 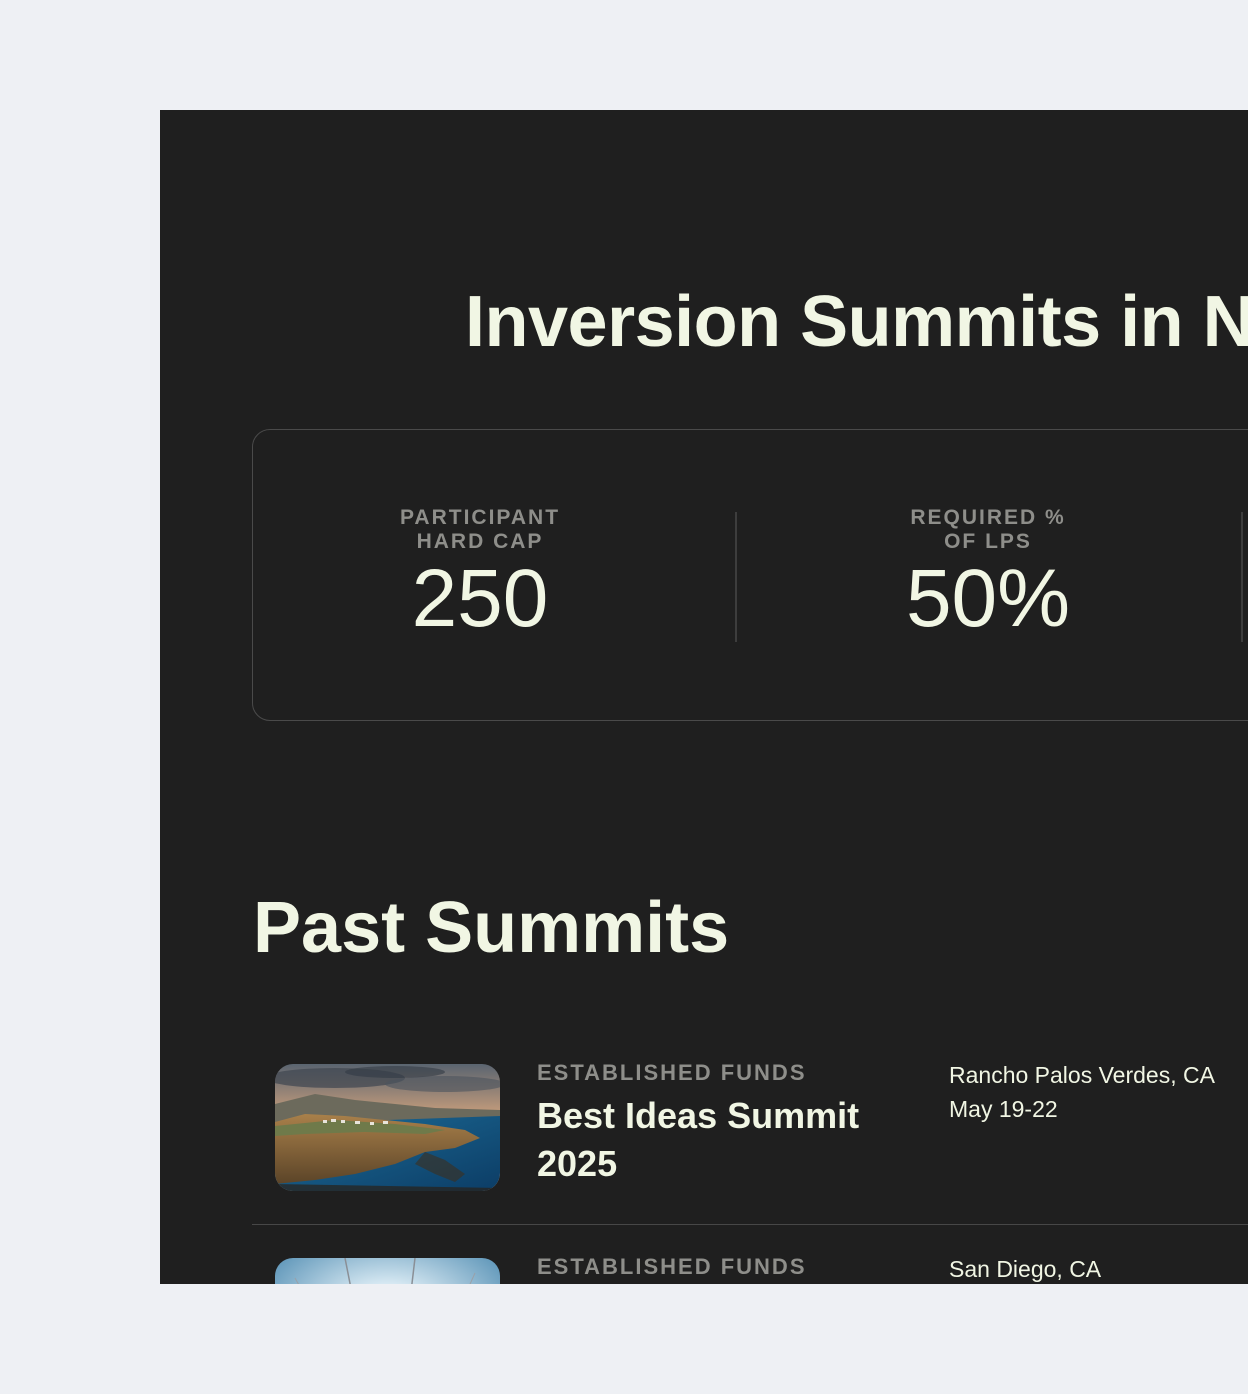 I want to click on summit-name: Best Ideas Summit 2025, so click(x=717, y=1140).